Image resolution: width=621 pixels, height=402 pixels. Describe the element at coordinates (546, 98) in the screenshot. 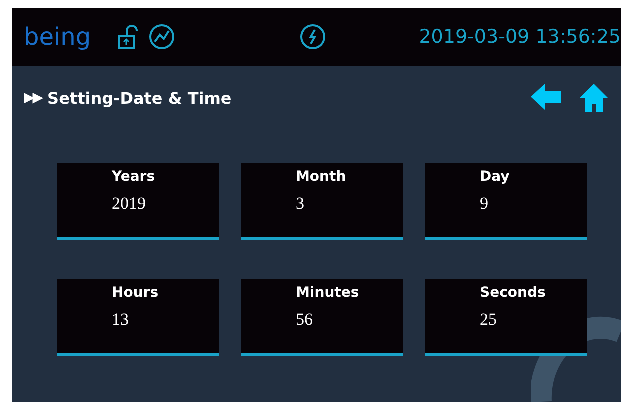

I see `back-button` at that location.